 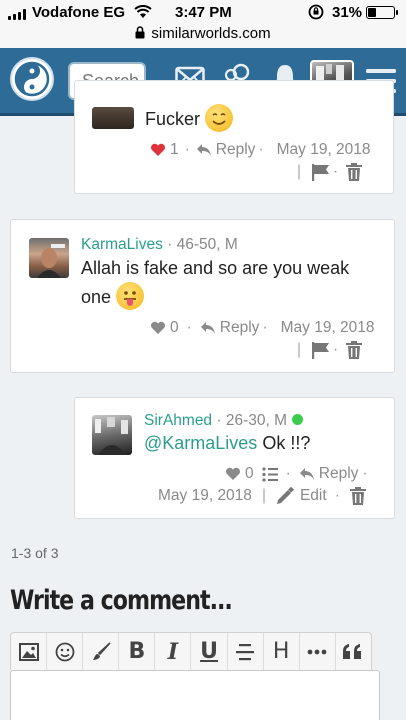 I want to click on brush-button, so click(x=101, y=651).